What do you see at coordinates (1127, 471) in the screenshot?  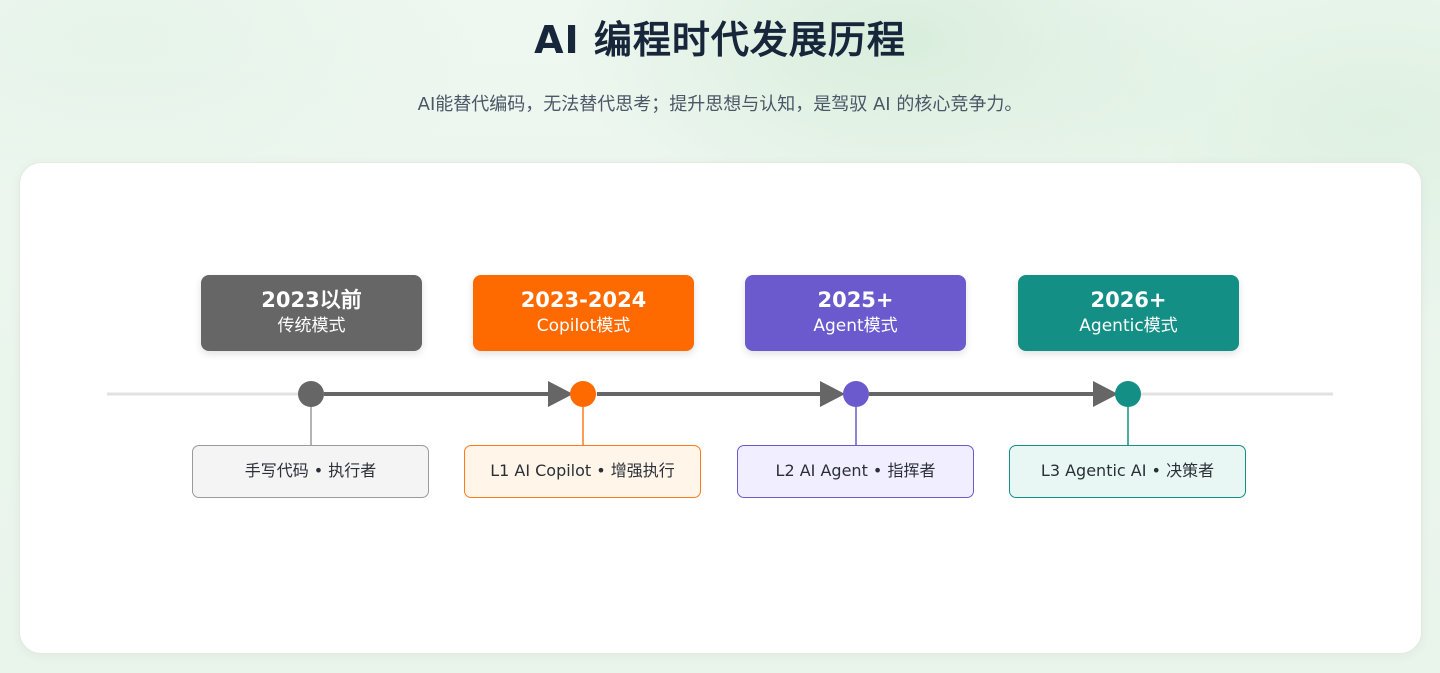 I see `role-box-decision-maker: L3 Agentic AI • 决策者` at bounding box center [1127, 471].